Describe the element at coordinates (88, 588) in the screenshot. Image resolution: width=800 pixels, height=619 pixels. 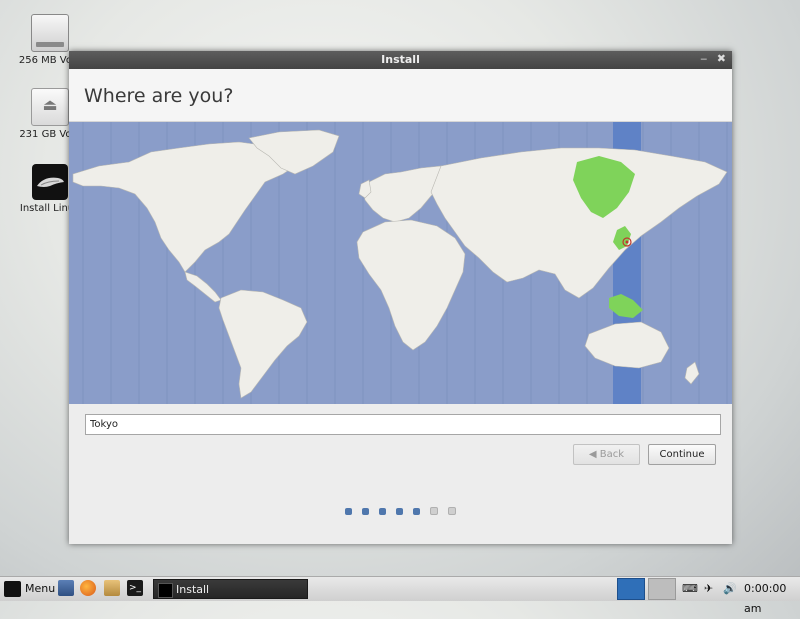
I see `firefox-icon` at that location.